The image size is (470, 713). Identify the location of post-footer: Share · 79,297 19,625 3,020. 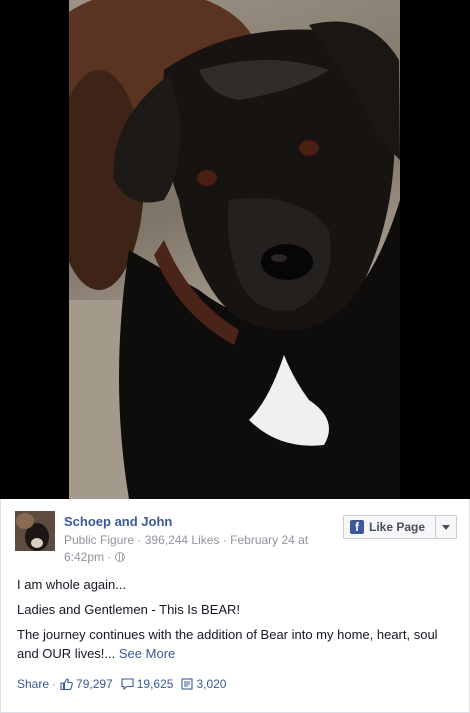
(125, 684).